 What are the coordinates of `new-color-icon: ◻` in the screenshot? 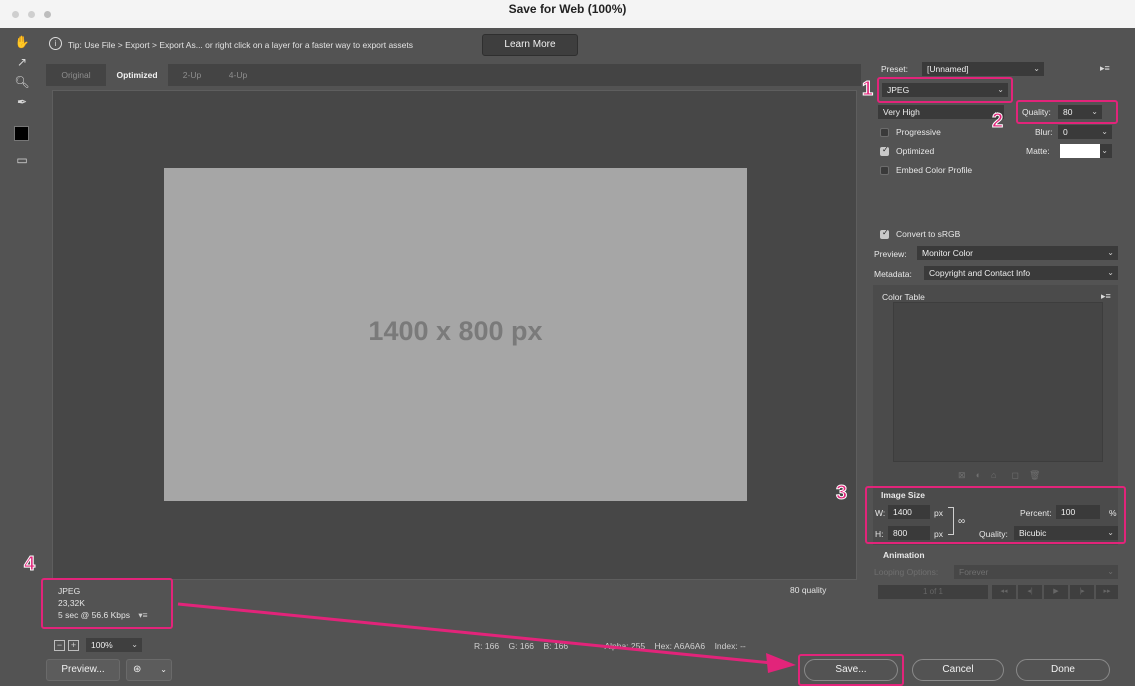 It's located at (1014, 475).